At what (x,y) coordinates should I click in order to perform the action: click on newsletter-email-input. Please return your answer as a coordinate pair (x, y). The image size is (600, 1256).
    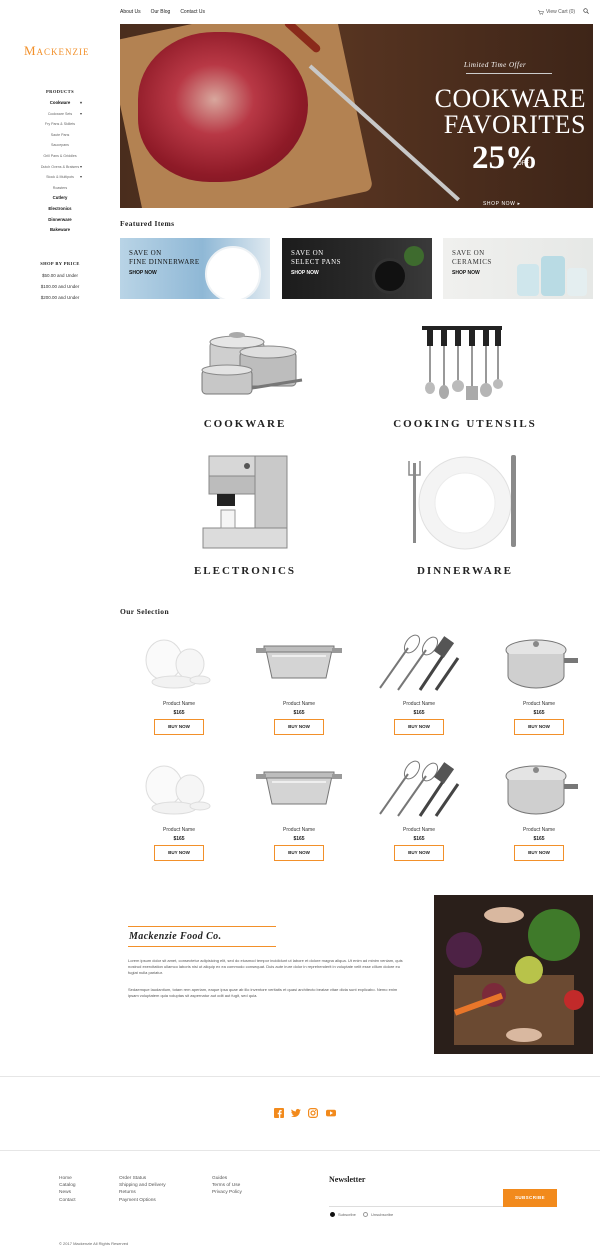
    Looking at the image, I should click on (416, 1198).